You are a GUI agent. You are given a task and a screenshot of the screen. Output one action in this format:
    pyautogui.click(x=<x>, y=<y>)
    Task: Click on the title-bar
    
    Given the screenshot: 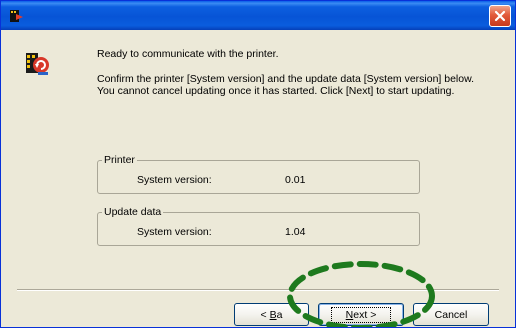 What is the action you would take?
    pyautogui.click(x=258, y=15)
    